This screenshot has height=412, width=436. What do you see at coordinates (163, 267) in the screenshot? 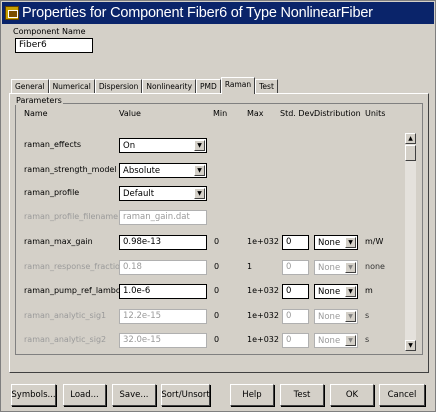
I see `raman-response-fraction-field: 0.18` at bounding box center [163, 267].